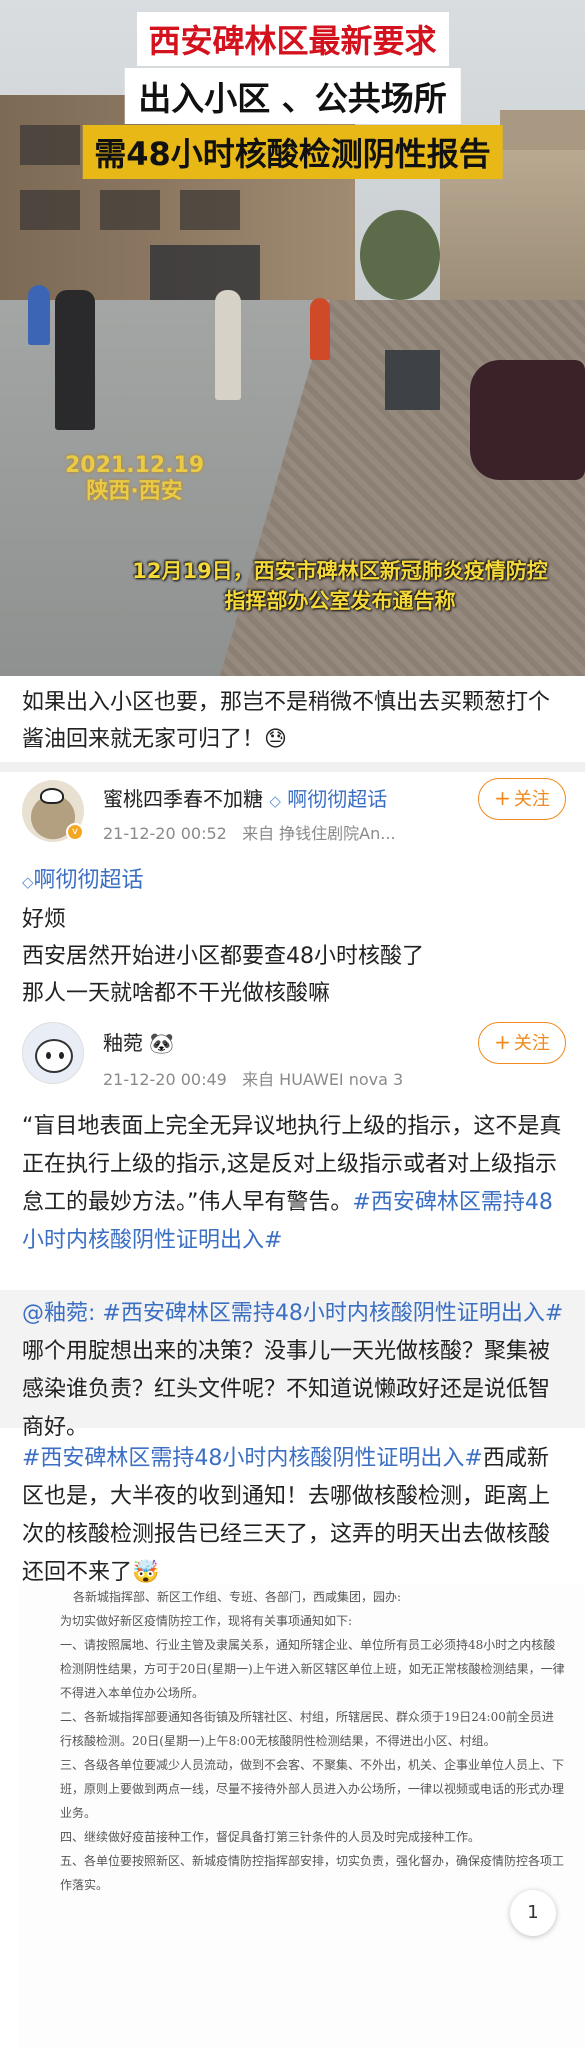 The width and height of the screenshot is (585, 2048). Describe the element at coordinates (340, 586) in the screenshot. I see `news-caption: 12月19日，西安市碑林区新冠肺炎疫情防控指挥部办公室发布通告称` at that location.